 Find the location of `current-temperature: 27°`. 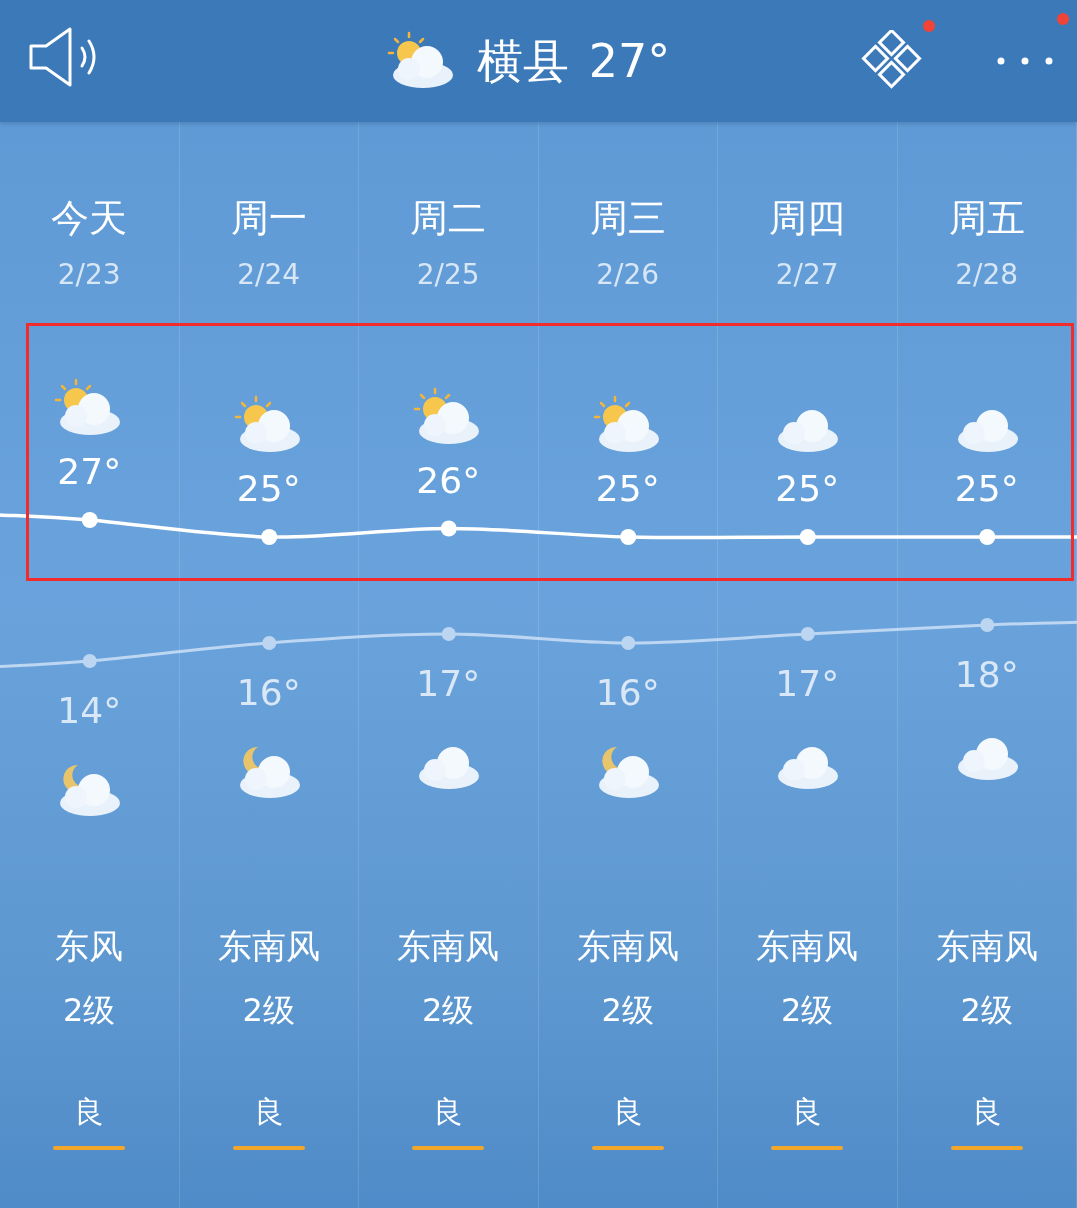

current-temperature: 27° is located at coordinates (629, 61).